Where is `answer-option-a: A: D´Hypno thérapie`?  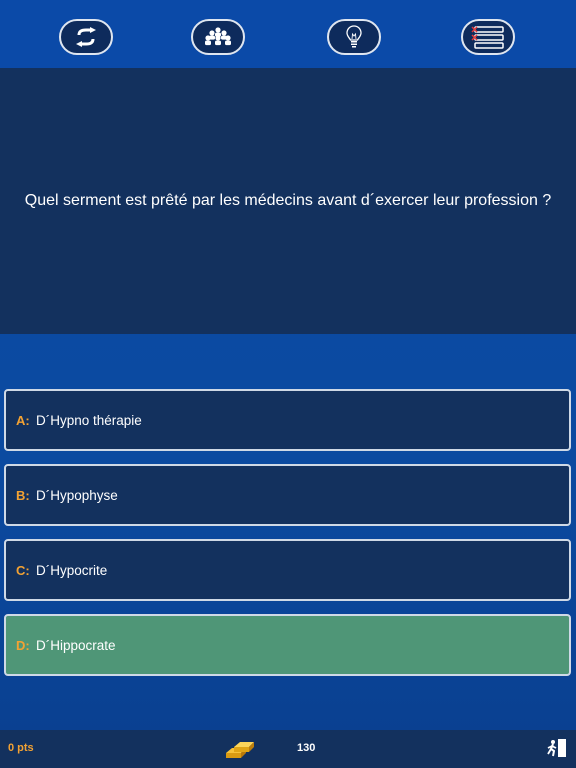
answer-option-a: A: D´Hypno thérapie is located at coordinates (287, 420).